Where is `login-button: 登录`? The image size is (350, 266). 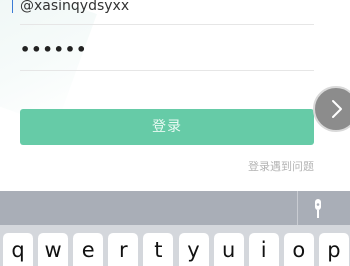 login-button: 登录 is located at coordinates (167, 127).